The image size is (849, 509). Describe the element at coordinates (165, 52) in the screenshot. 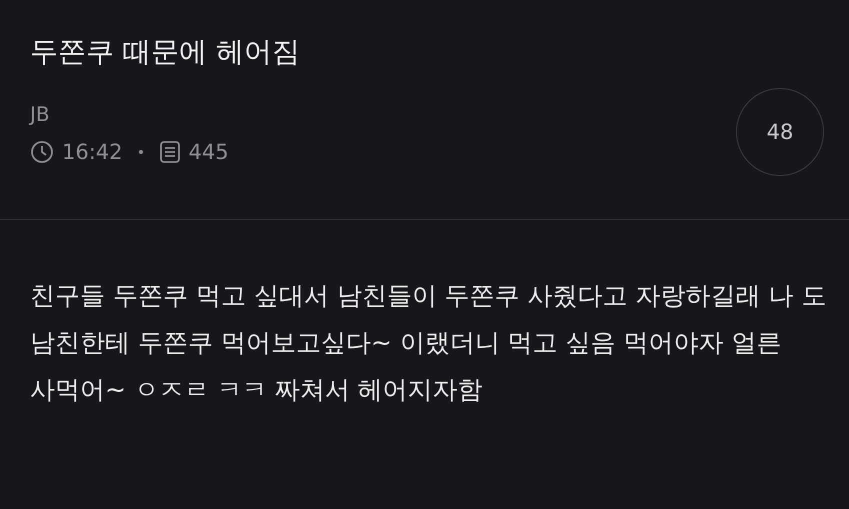

I see `post-title: 두쫀쿠 때문에 헤어짐` at that location.